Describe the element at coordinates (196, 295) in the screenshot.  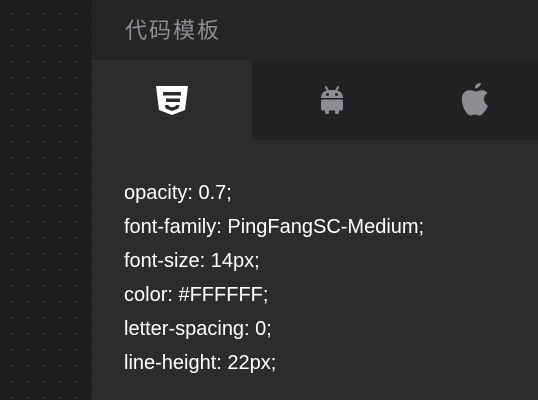
I see `code-line: color: #FFFFFF;` at that location.